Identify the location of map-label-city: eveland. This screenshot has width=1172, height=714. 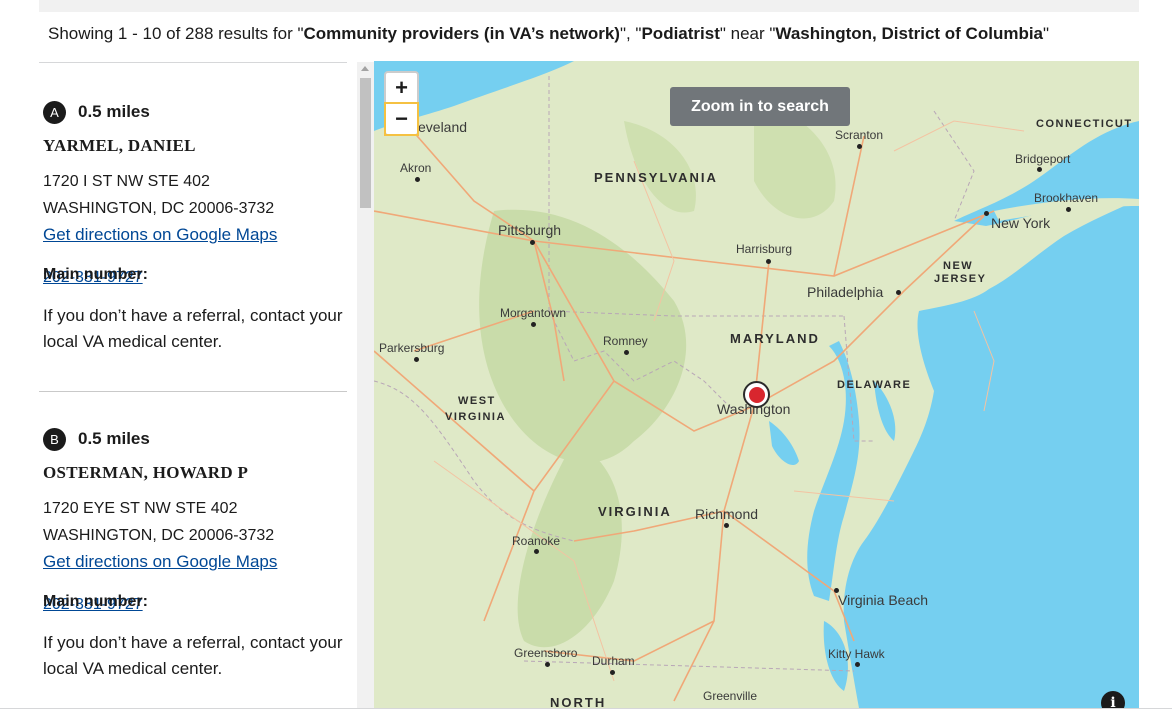
(443, 127).